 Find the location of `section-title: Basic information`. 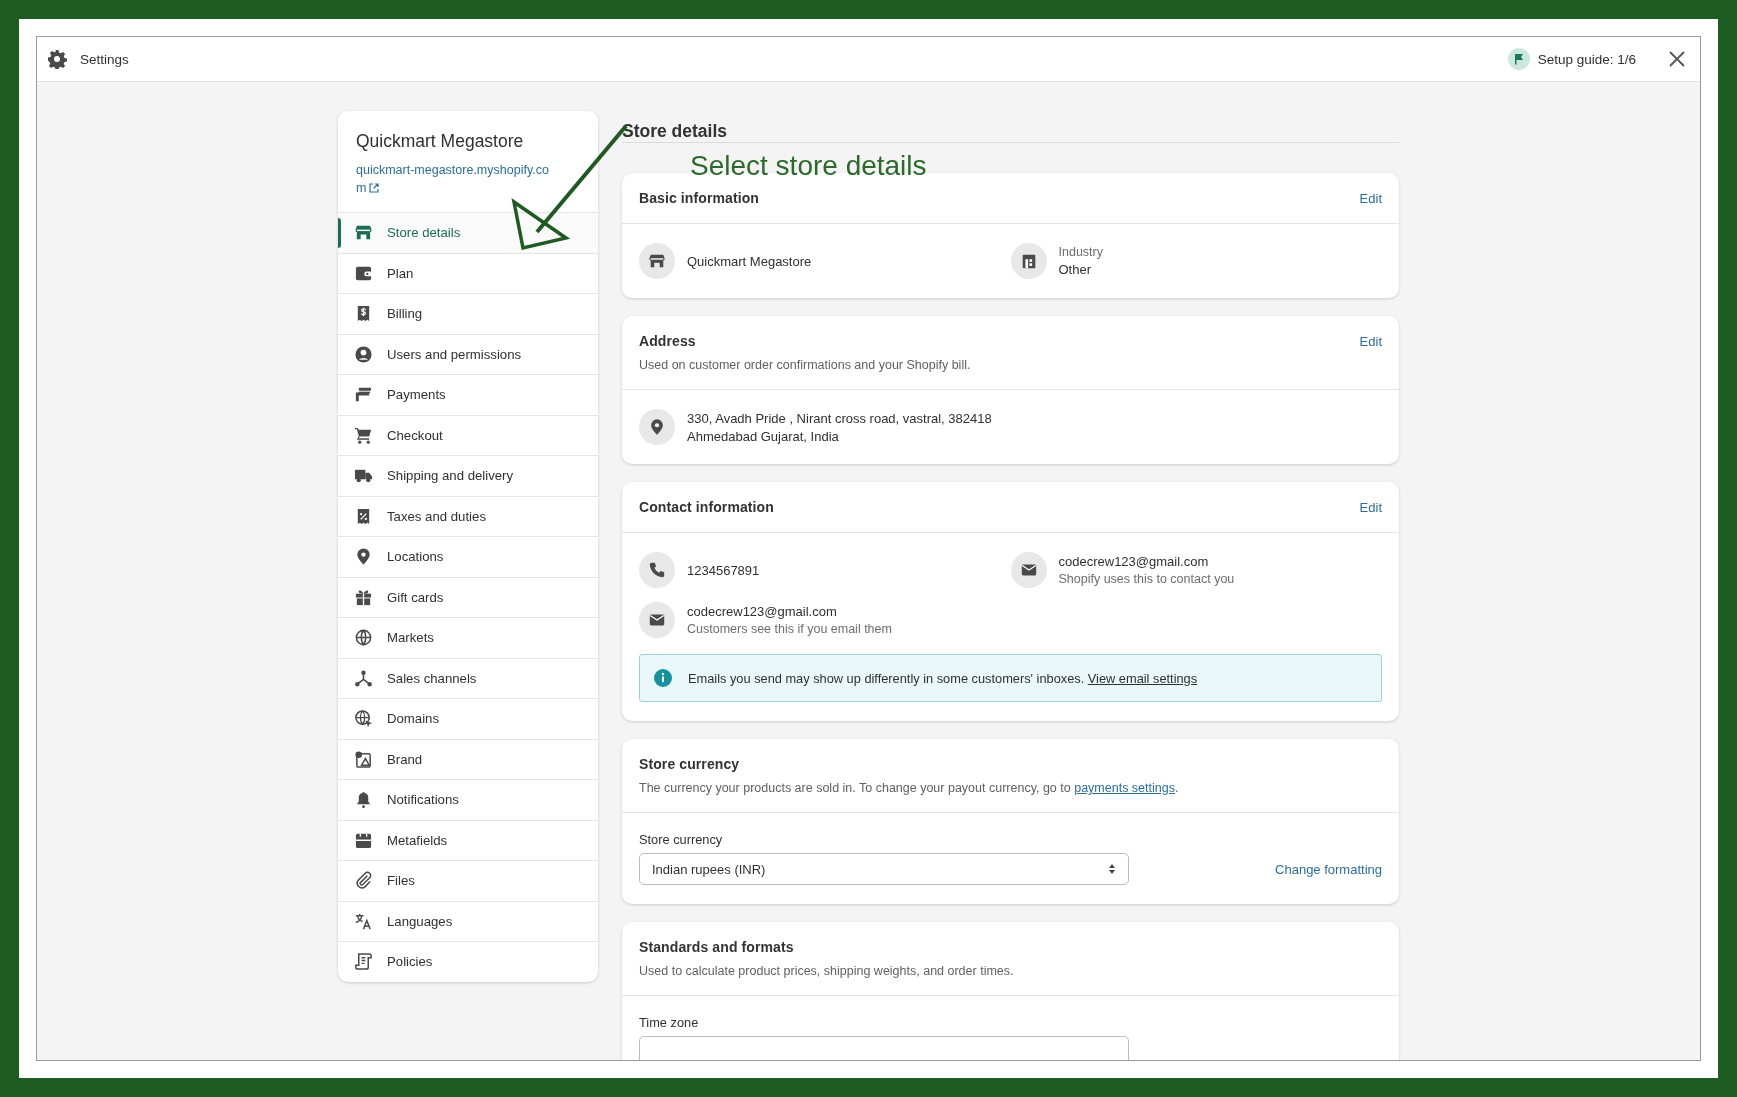

section-title: Basic information is located at coordinates (699, 198).